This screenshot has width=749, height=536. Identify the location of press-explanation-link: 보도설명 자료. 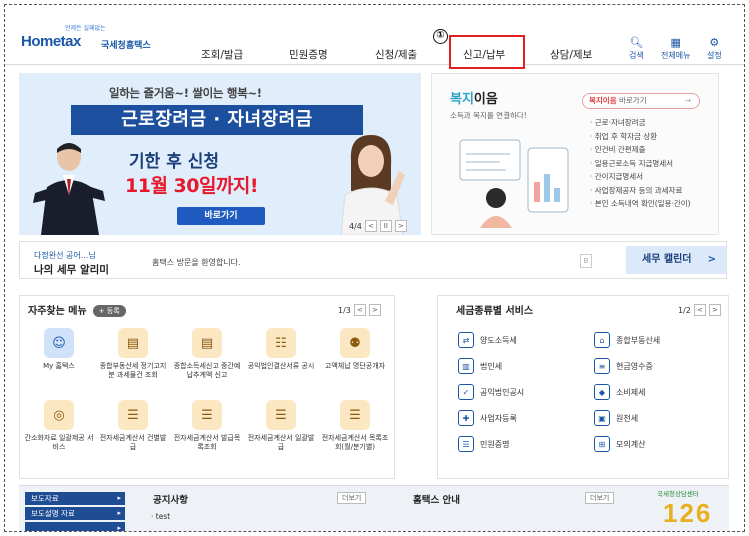
(75, 513).